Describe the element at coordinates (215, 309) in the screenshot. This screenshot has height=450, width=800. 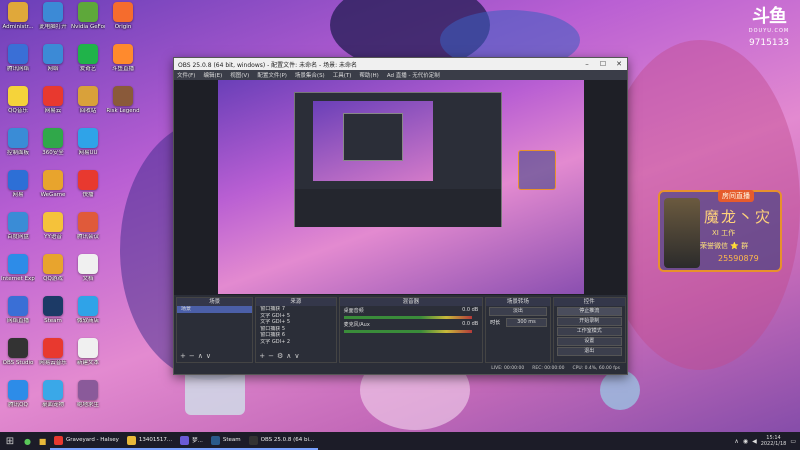
I see `scene-item: 场景` at that location.